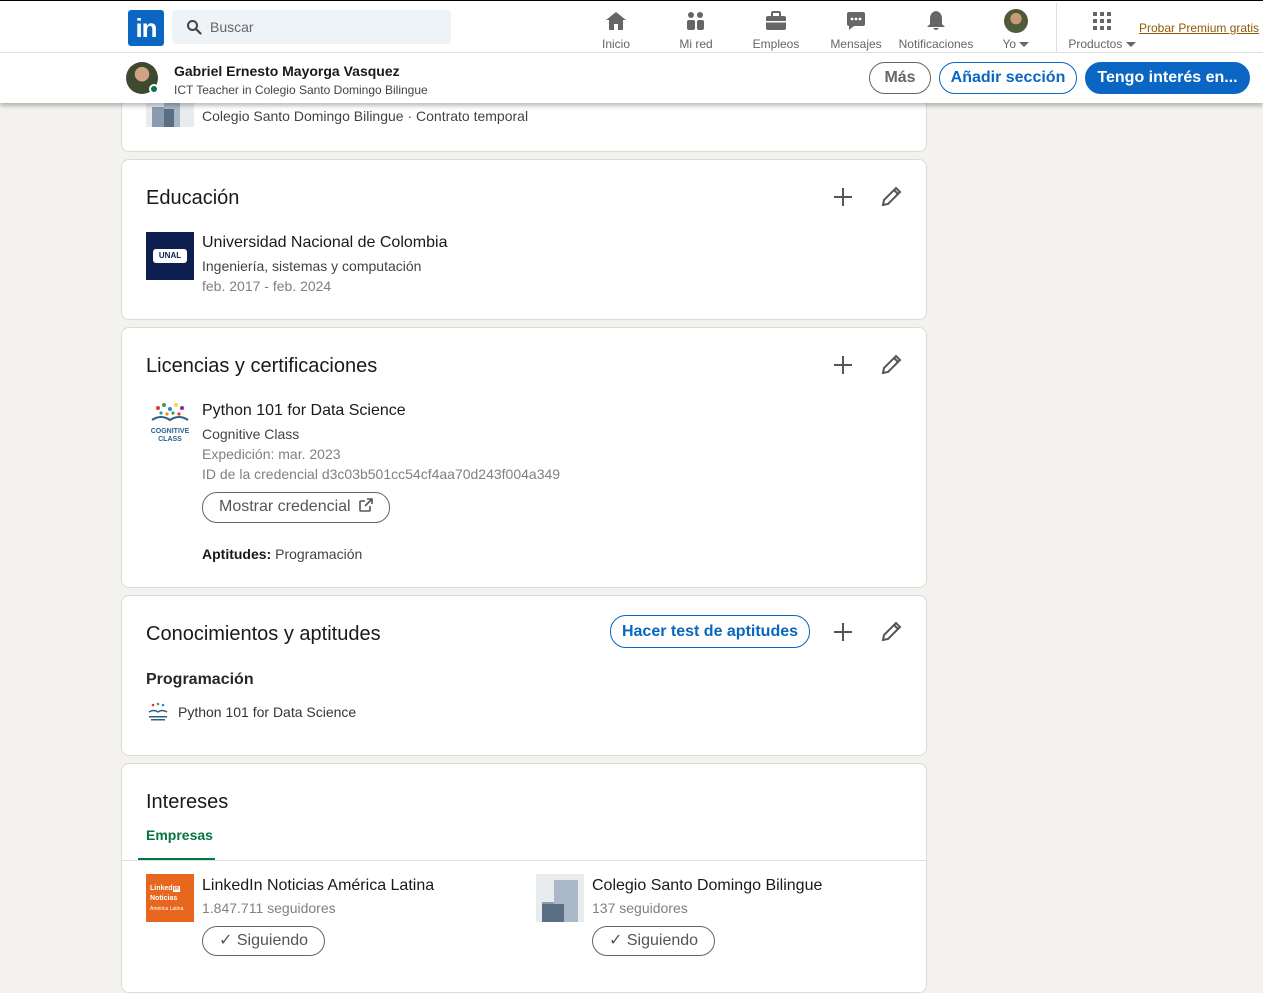 The width and height of the screenshot is (1263, 993). What do you see at coordinates (560, 898) in the screenshot?
I see `company-logo` at bounding box center [560, 898].